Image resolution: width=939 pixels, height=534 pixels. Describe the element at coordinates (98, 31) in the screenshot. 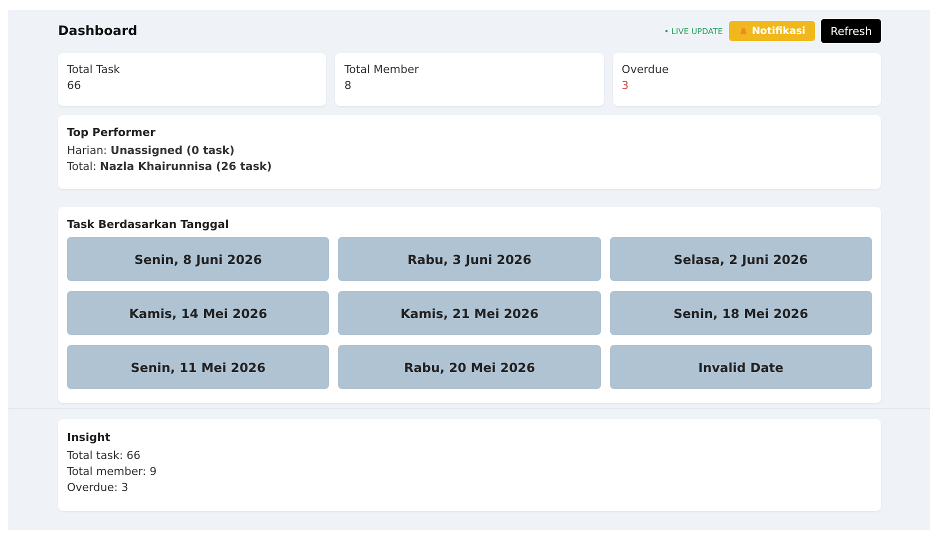

I see `page-title: Dashboard` at that location.